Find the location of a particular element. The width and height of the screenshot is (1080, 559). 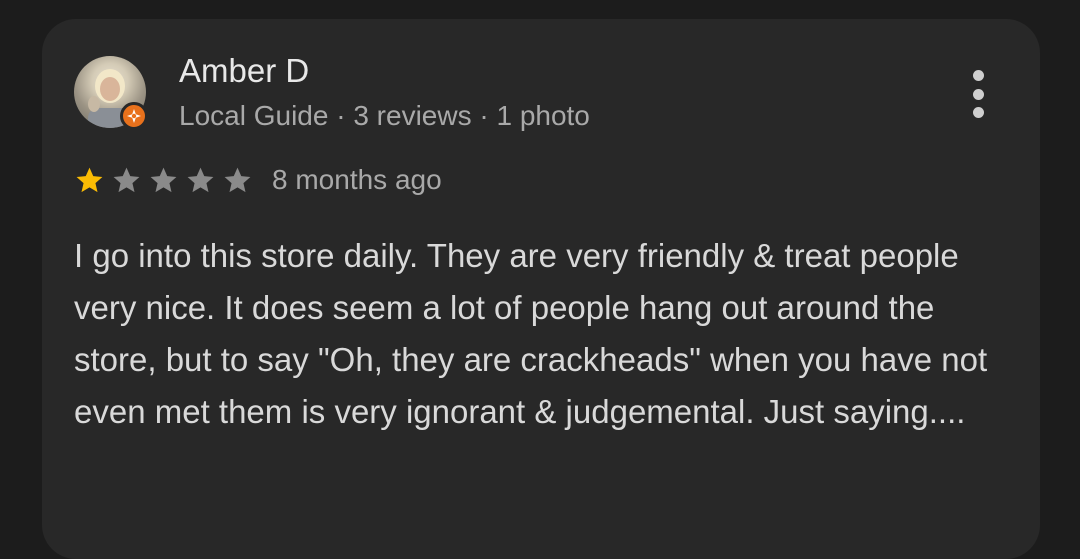

avatar is located at coordinates (111, 93).